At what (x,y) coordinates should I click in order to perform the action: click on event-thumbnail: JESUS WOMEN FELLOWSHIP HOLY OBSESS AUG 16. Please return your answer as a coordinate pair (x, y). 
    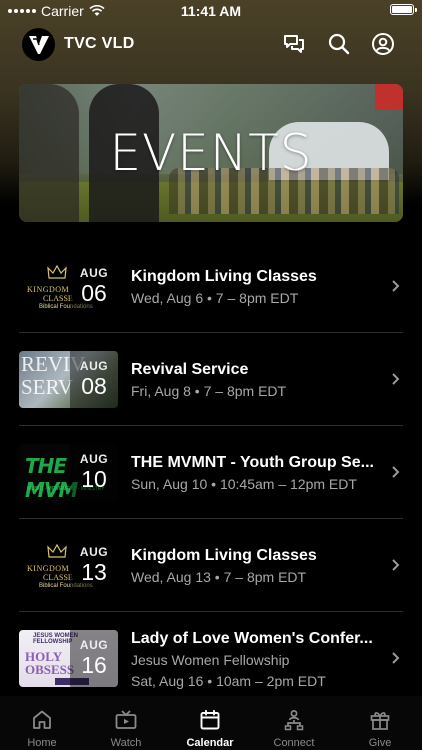
    Looking at the image, I should click on (68, 658).